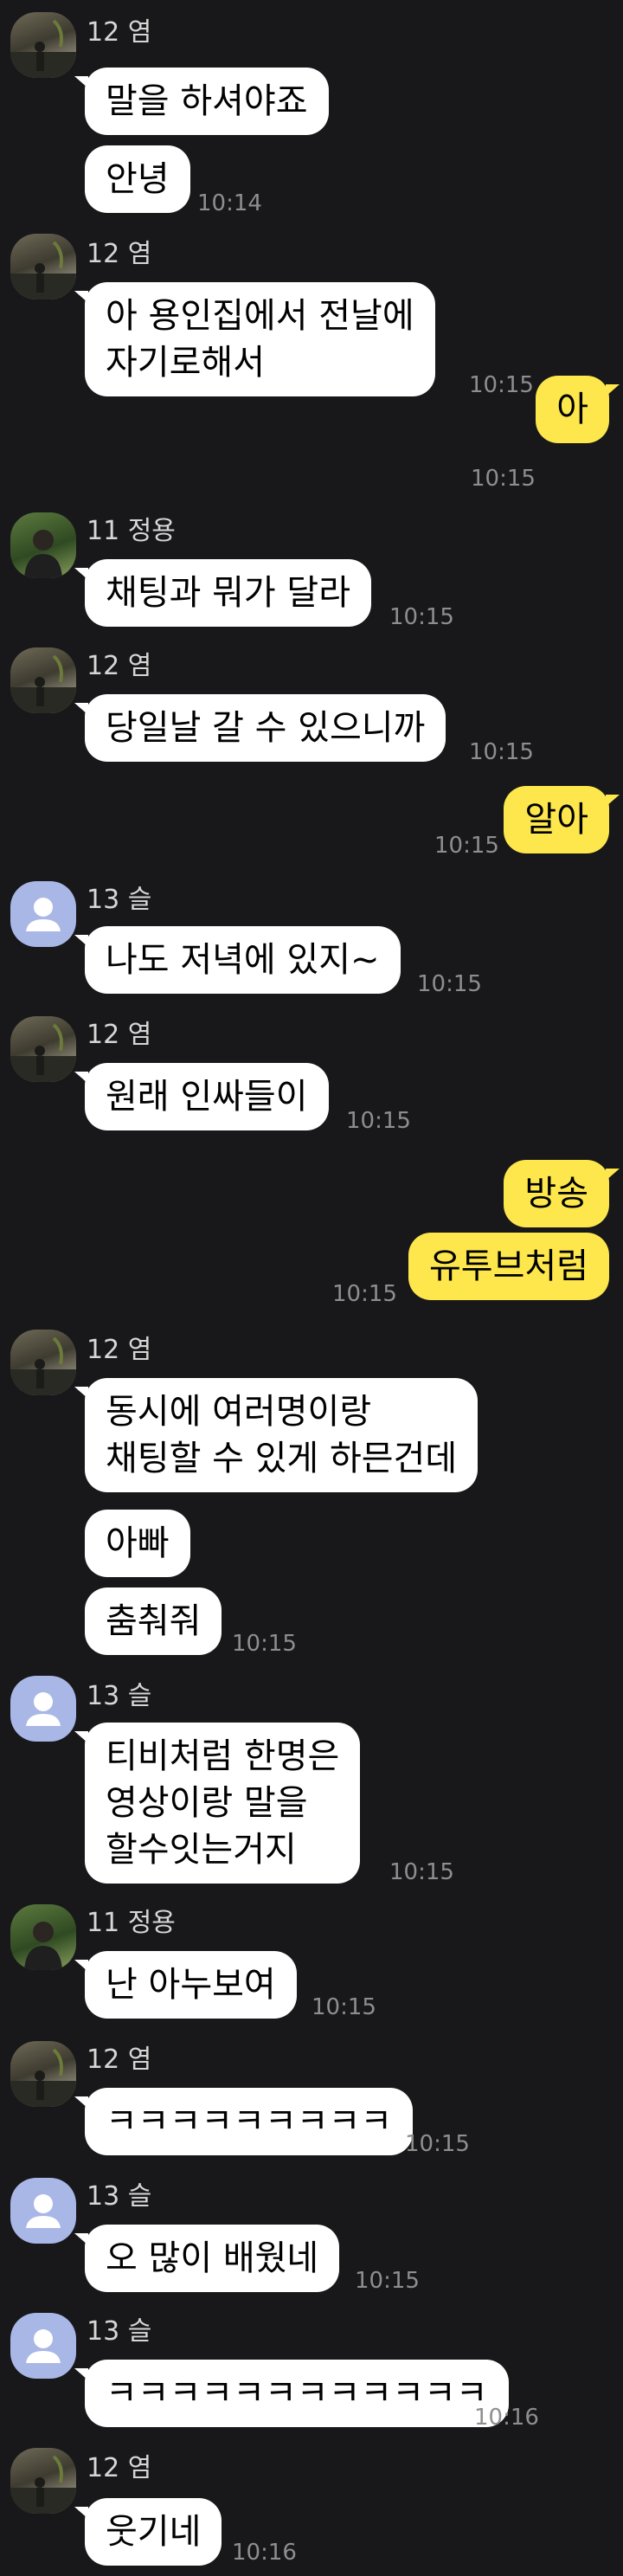 The width and height of the screenshot is (623, 2576). What do you see at coordinates (562, 819) in the screenshot?
I see `message-bubble-outgoing: 알아` at bounding box center [562, 819].